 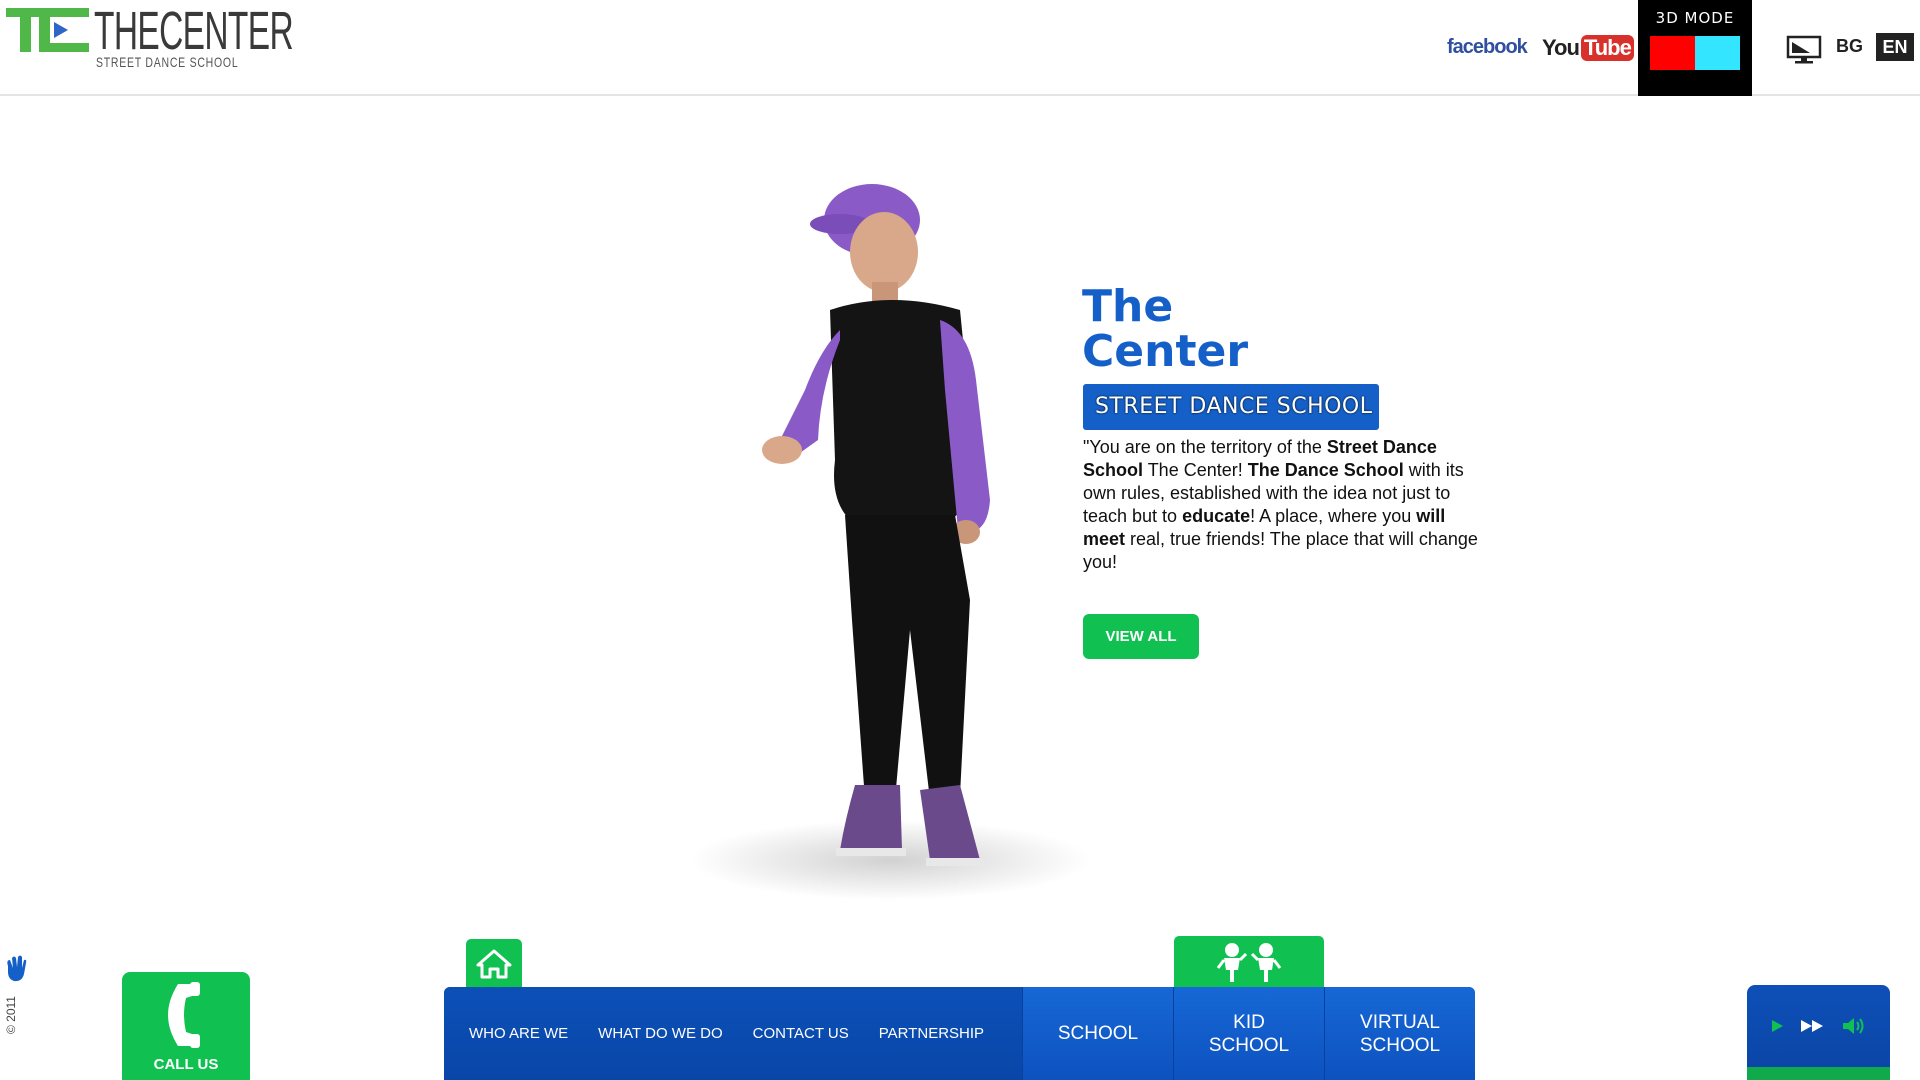 What do you see at coordinates (1249, 1045) in the screenshot?
I see `nav-kid-school-line2: SCHOOL` at bounding box center [1249, 1045].